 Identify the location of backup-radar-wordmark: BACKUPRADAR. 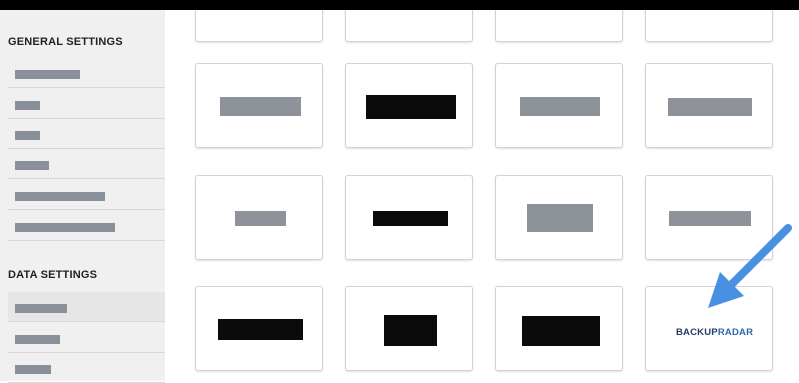
(715, 332).